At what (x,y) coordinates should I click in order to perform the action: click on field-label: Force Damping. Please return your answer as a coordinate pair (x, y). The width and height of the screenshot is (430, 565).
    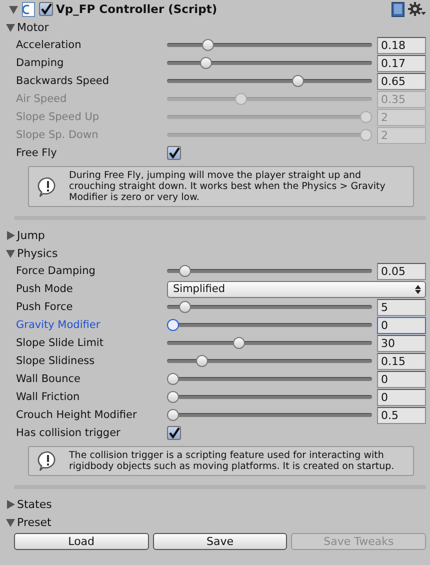
    Looking at the image, I should click on (56, 271).